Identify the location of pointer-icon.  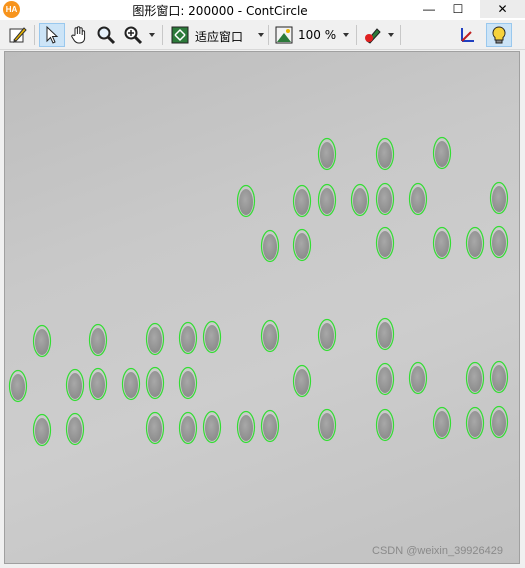
(52, 35).